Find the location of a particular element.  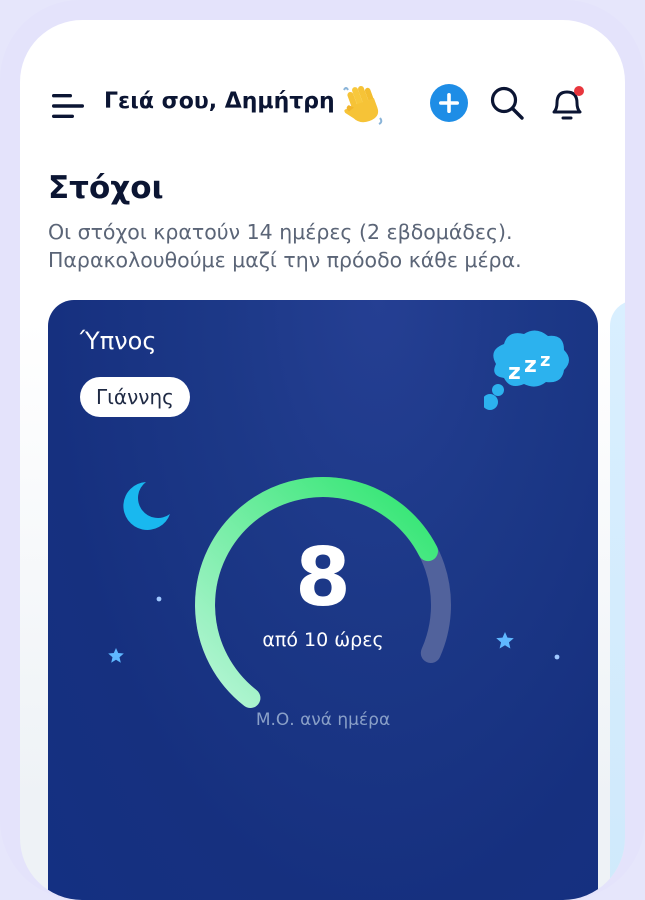

gauge-caption: Μ.Ο. ανά ημέρα is located at coordinates (323, 720).